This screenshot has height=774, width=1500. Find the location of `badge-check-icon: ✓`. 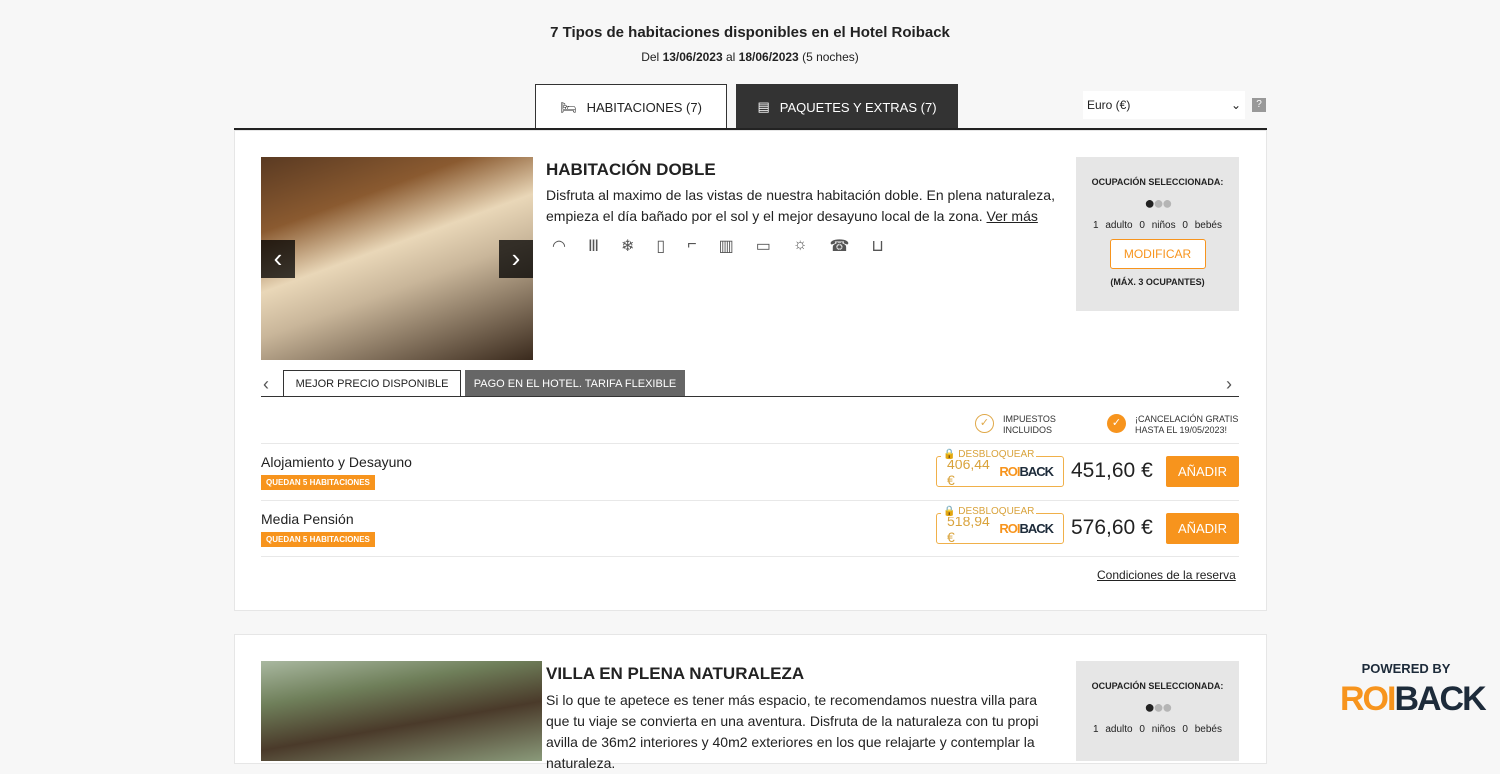

badge-check-icon: ✓ is located at coordinates (1116, 423).